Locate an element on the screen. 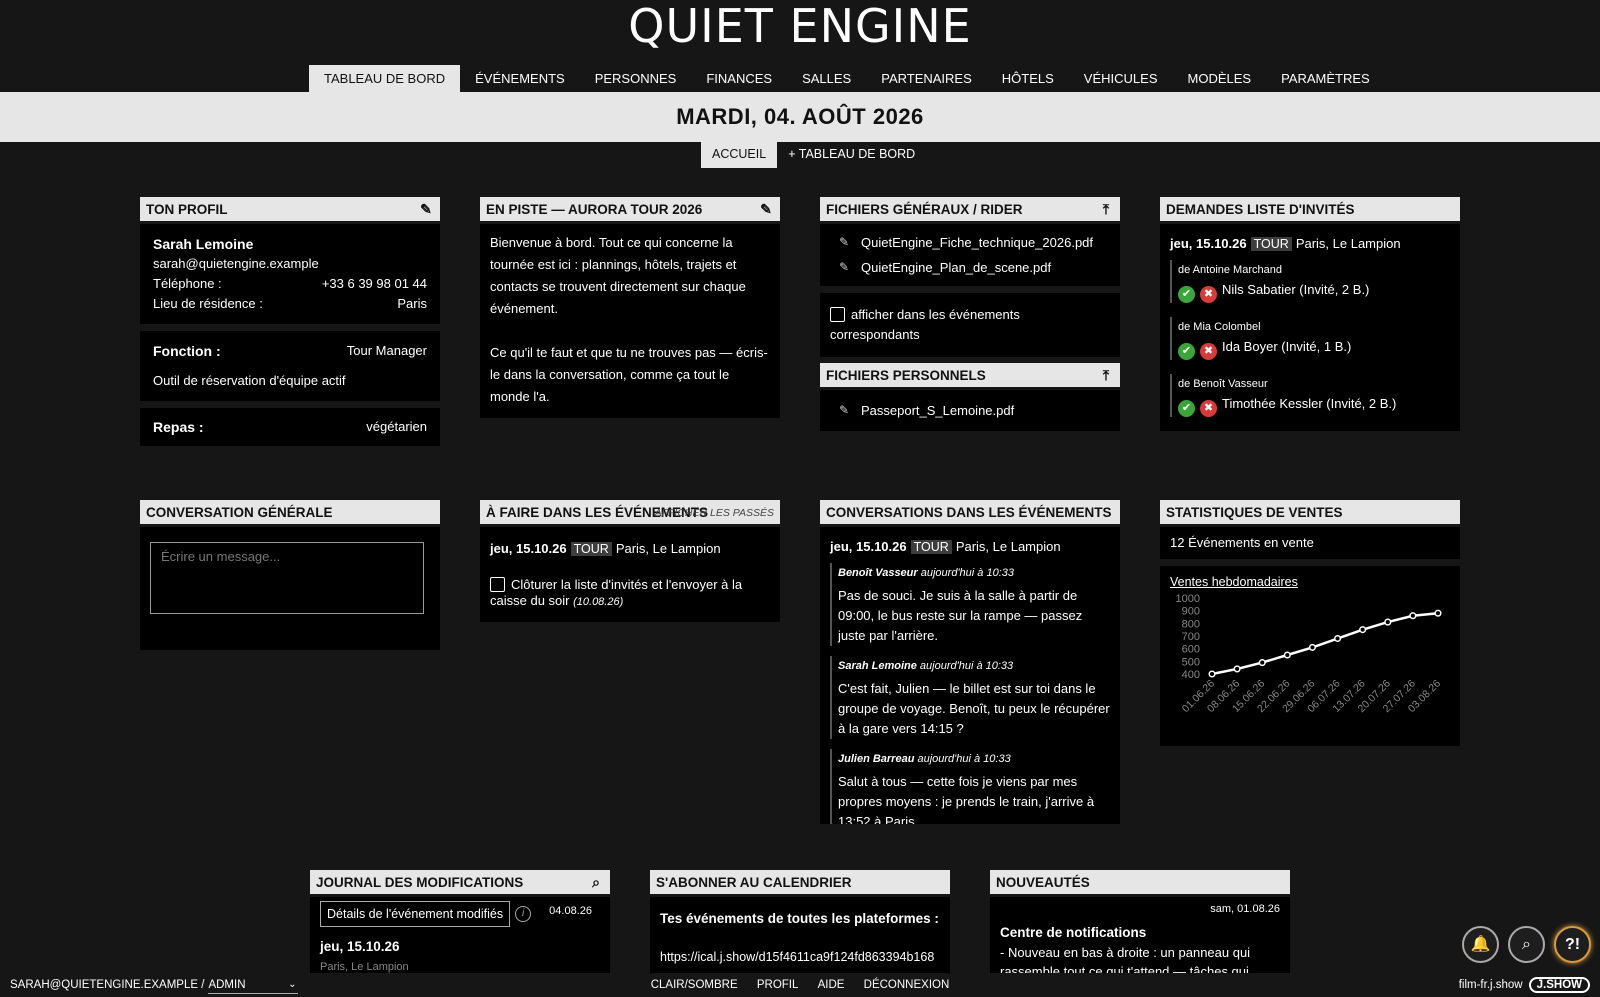  residence-label: Lieu de résidence : is located at coordinates (208, 303).